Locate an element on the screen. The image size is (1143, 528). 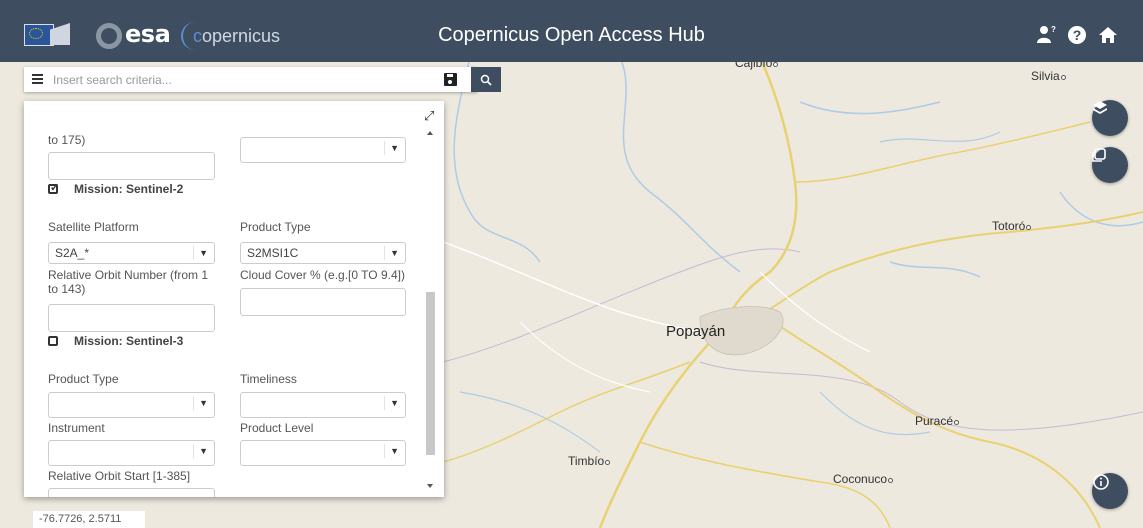
instrument-select: ▼ is located at coordinates (131, 453).